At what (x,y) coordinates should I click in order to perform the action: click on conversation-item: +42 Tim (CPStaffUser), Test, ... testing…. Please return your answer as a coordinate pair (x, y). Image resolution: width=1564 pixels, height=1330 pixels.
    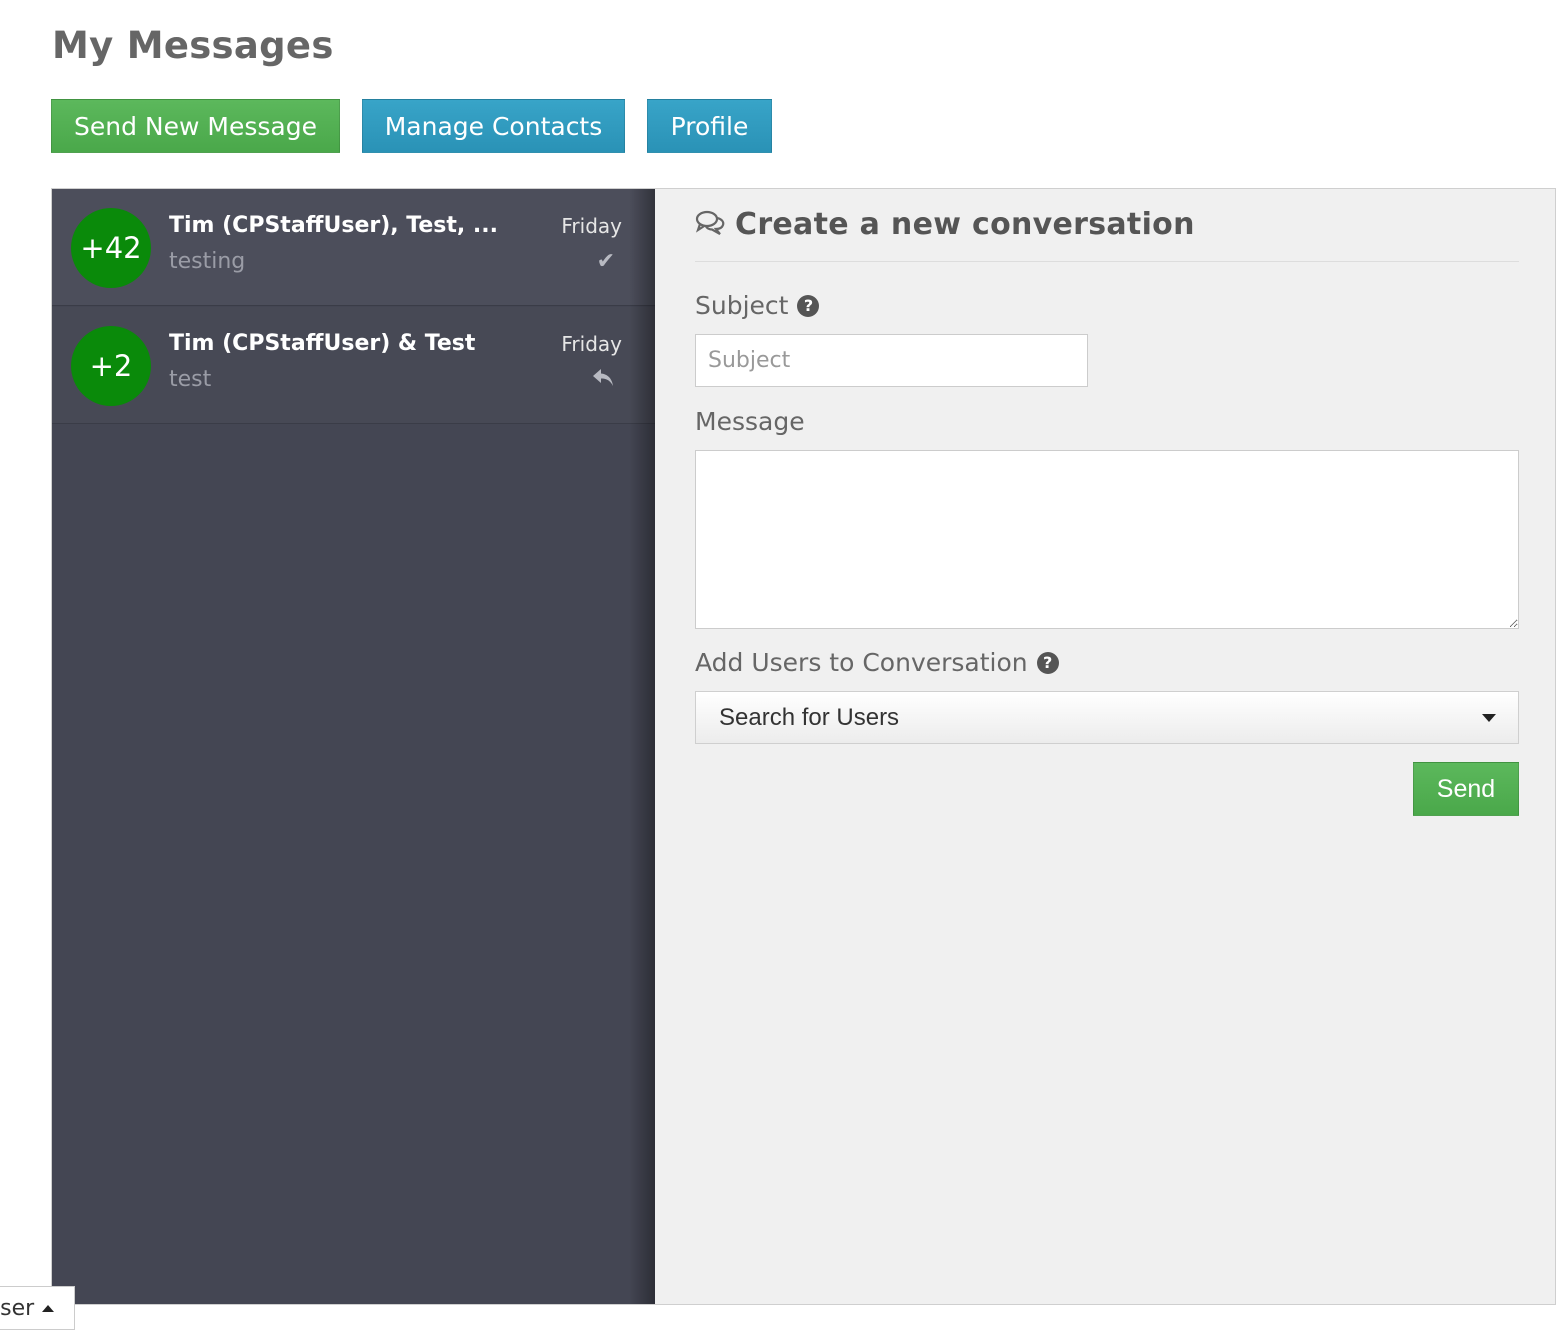
    Looking at the image, I should click on (353, 247).